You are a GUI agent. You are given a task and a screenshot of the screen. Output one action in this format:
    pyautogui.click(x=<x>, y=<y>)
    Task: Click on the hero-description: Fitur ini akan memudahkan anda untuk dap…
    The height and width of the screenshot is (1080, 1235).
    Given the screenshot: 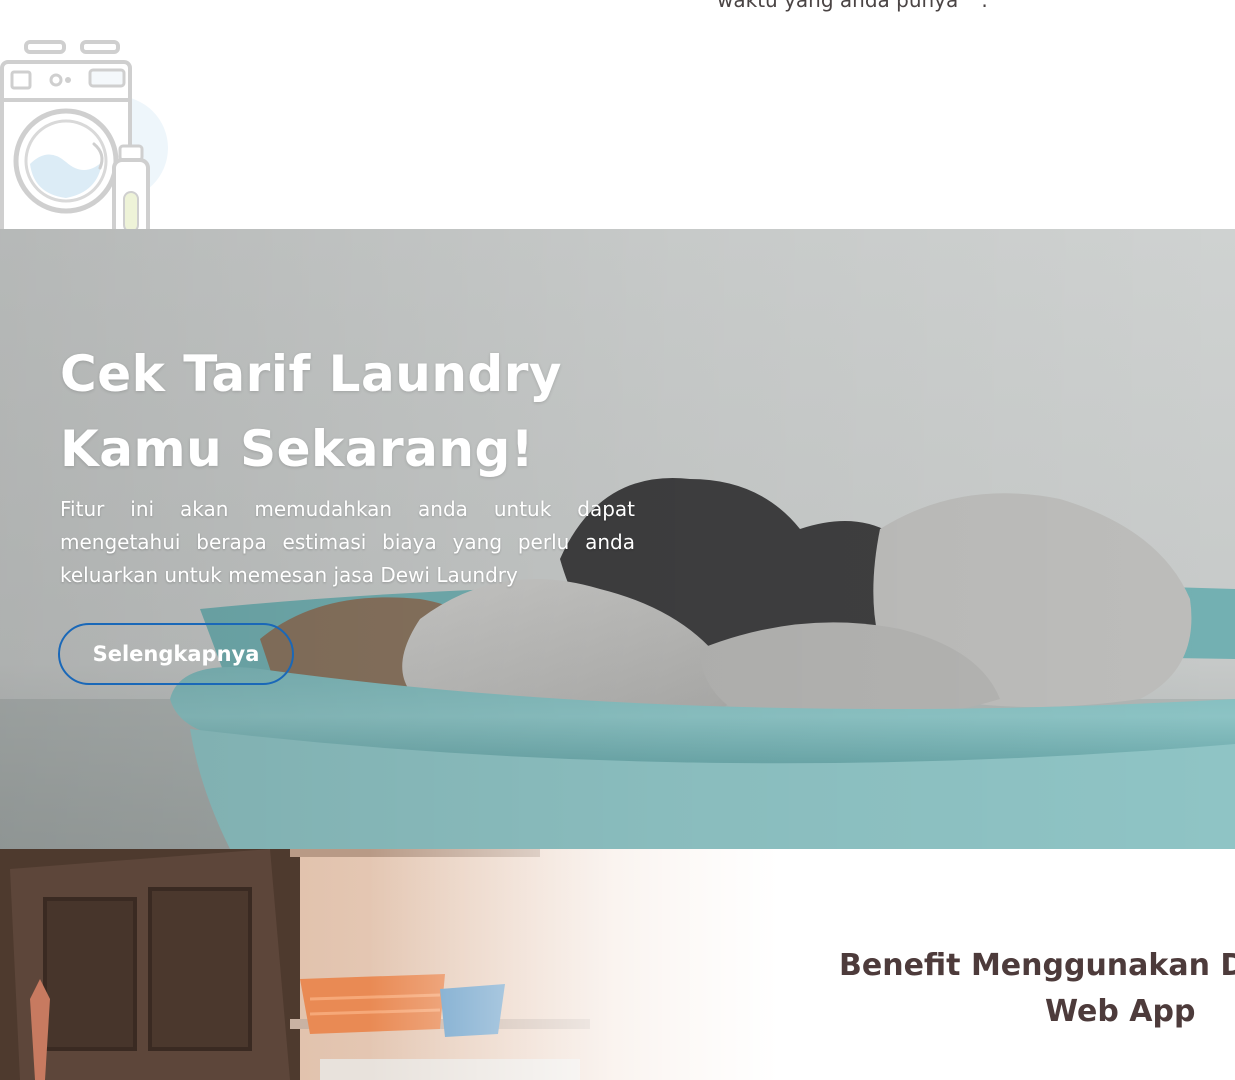 What is the action you would take?
    pyautogui.click(x=347, y=542)
    